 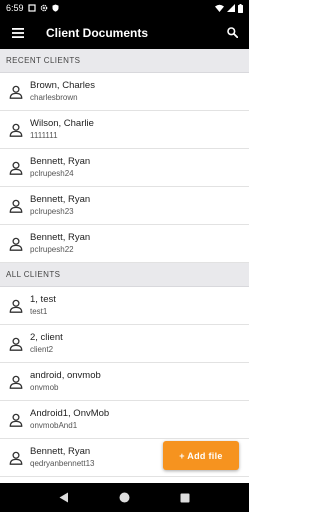 I want to click on client-row: 1, test test1, so click(x=124, y=306).